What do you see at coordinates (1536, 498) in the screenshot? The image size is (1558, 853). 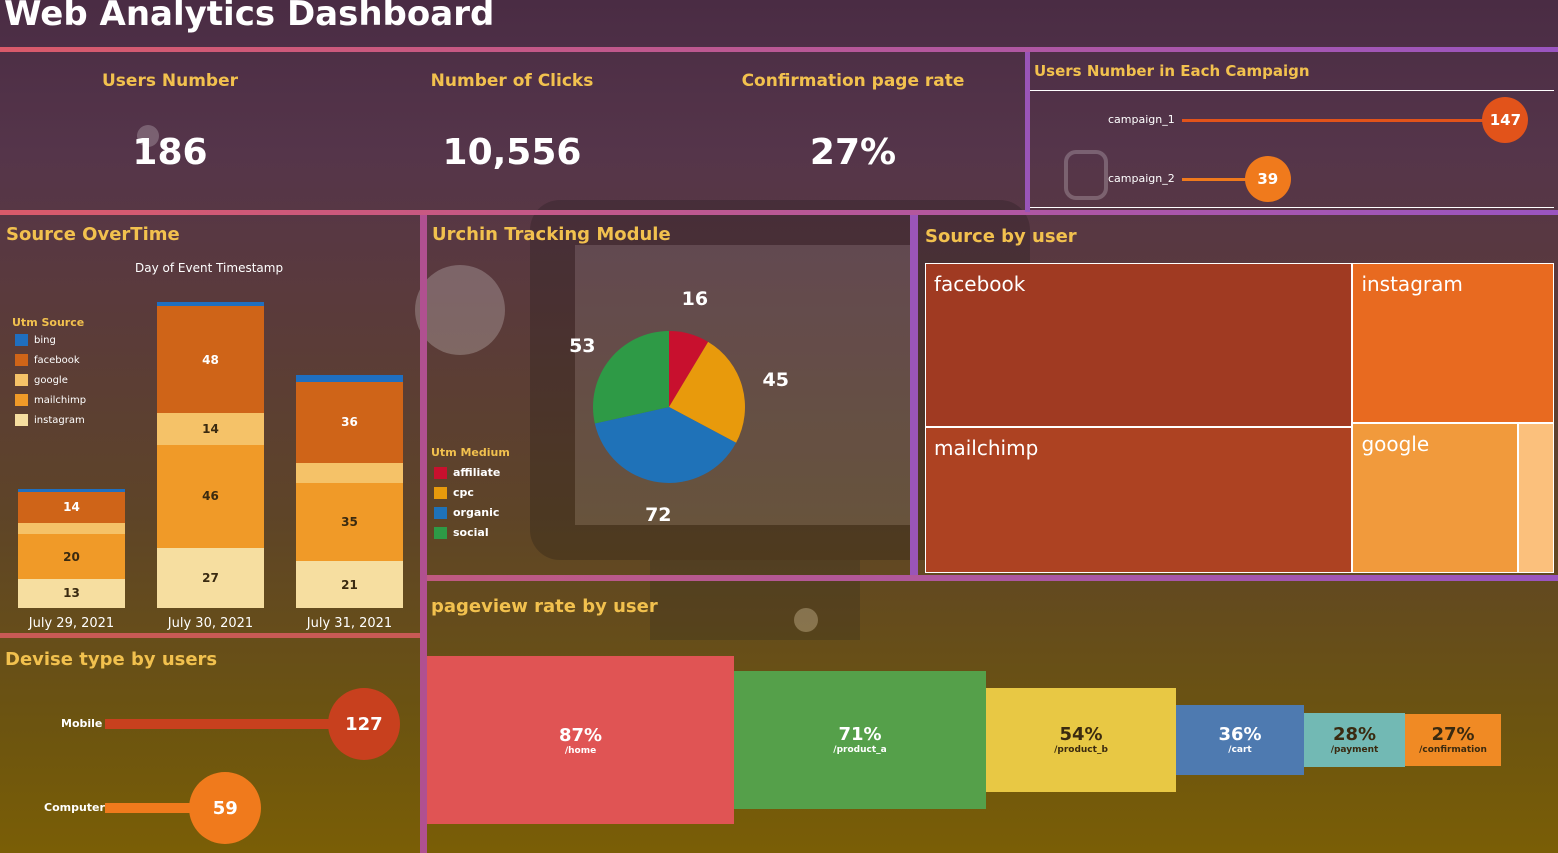 I see `treemap-cell-other` at bounding box center [1536, 498].